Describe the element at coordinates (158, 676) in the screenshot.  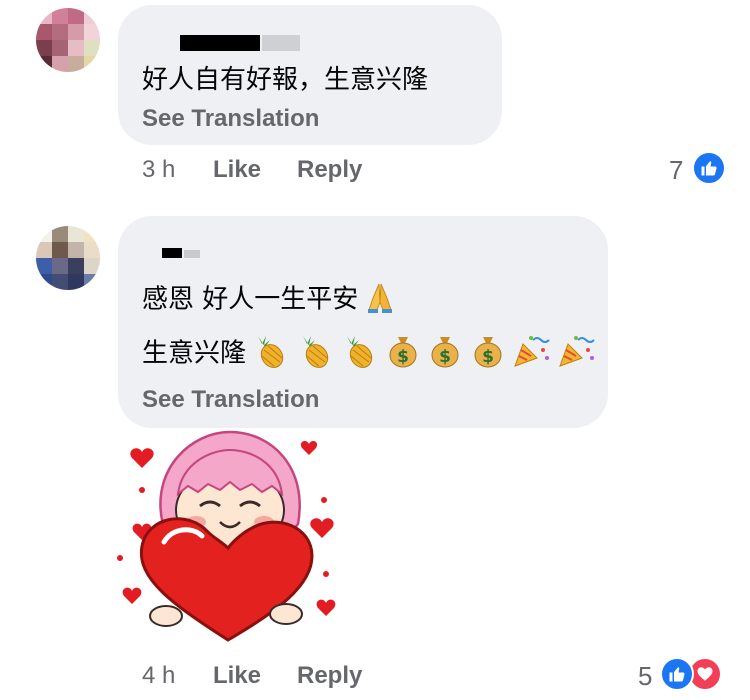
I see `comment-timestamp: 4 h` at that location.